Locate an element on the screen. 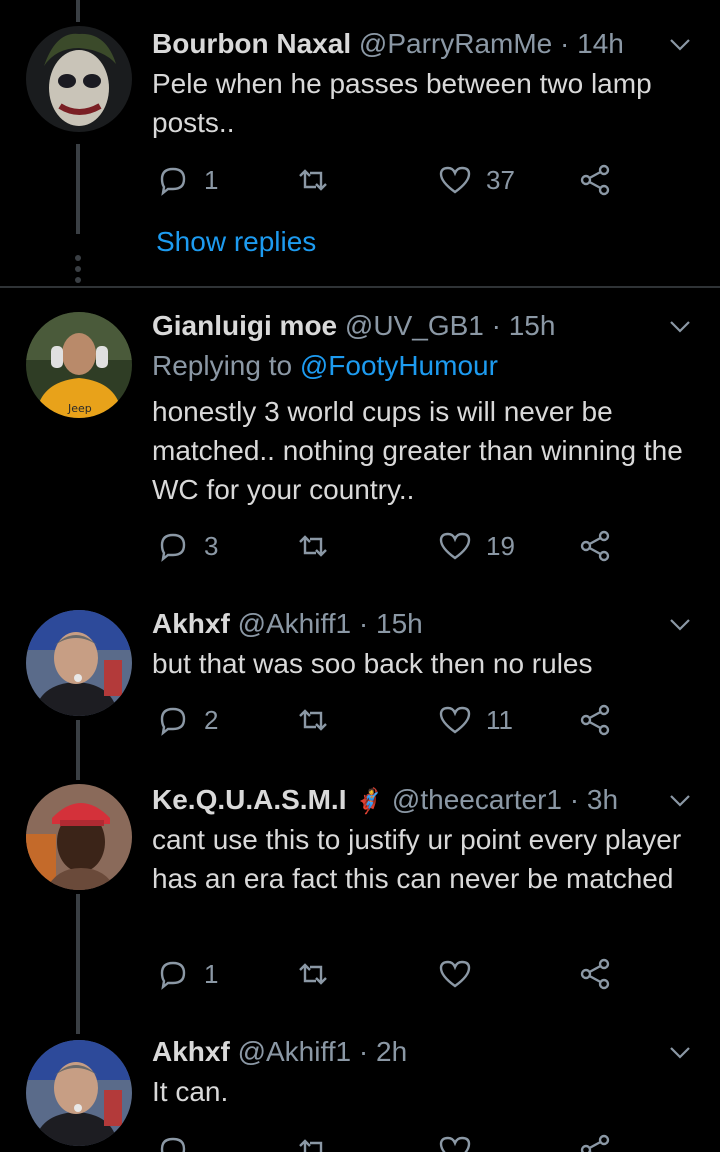 The image size is (720, 1152). reply-button: 2 is located at coordinates (187, 720).